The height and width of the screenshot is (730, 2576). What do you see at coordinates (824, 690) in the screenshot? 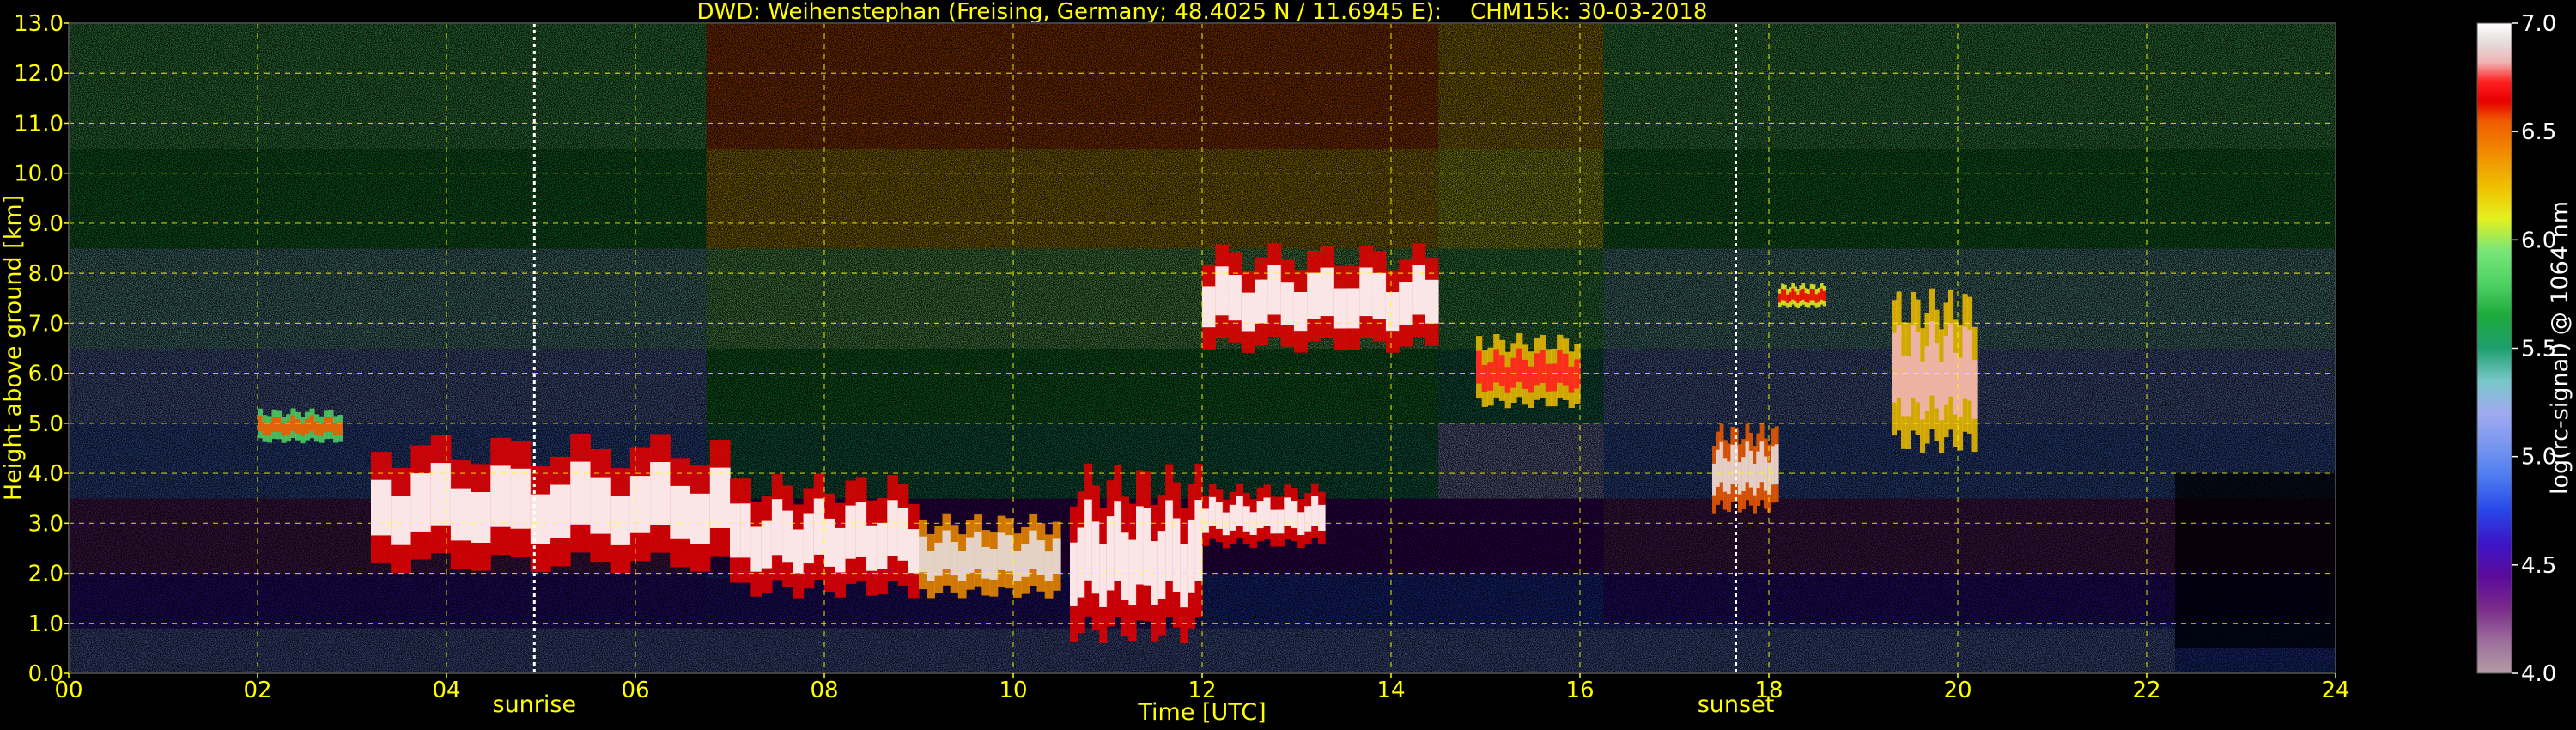
I see `x-tick-label: 08` at bounding box center [824, 690].